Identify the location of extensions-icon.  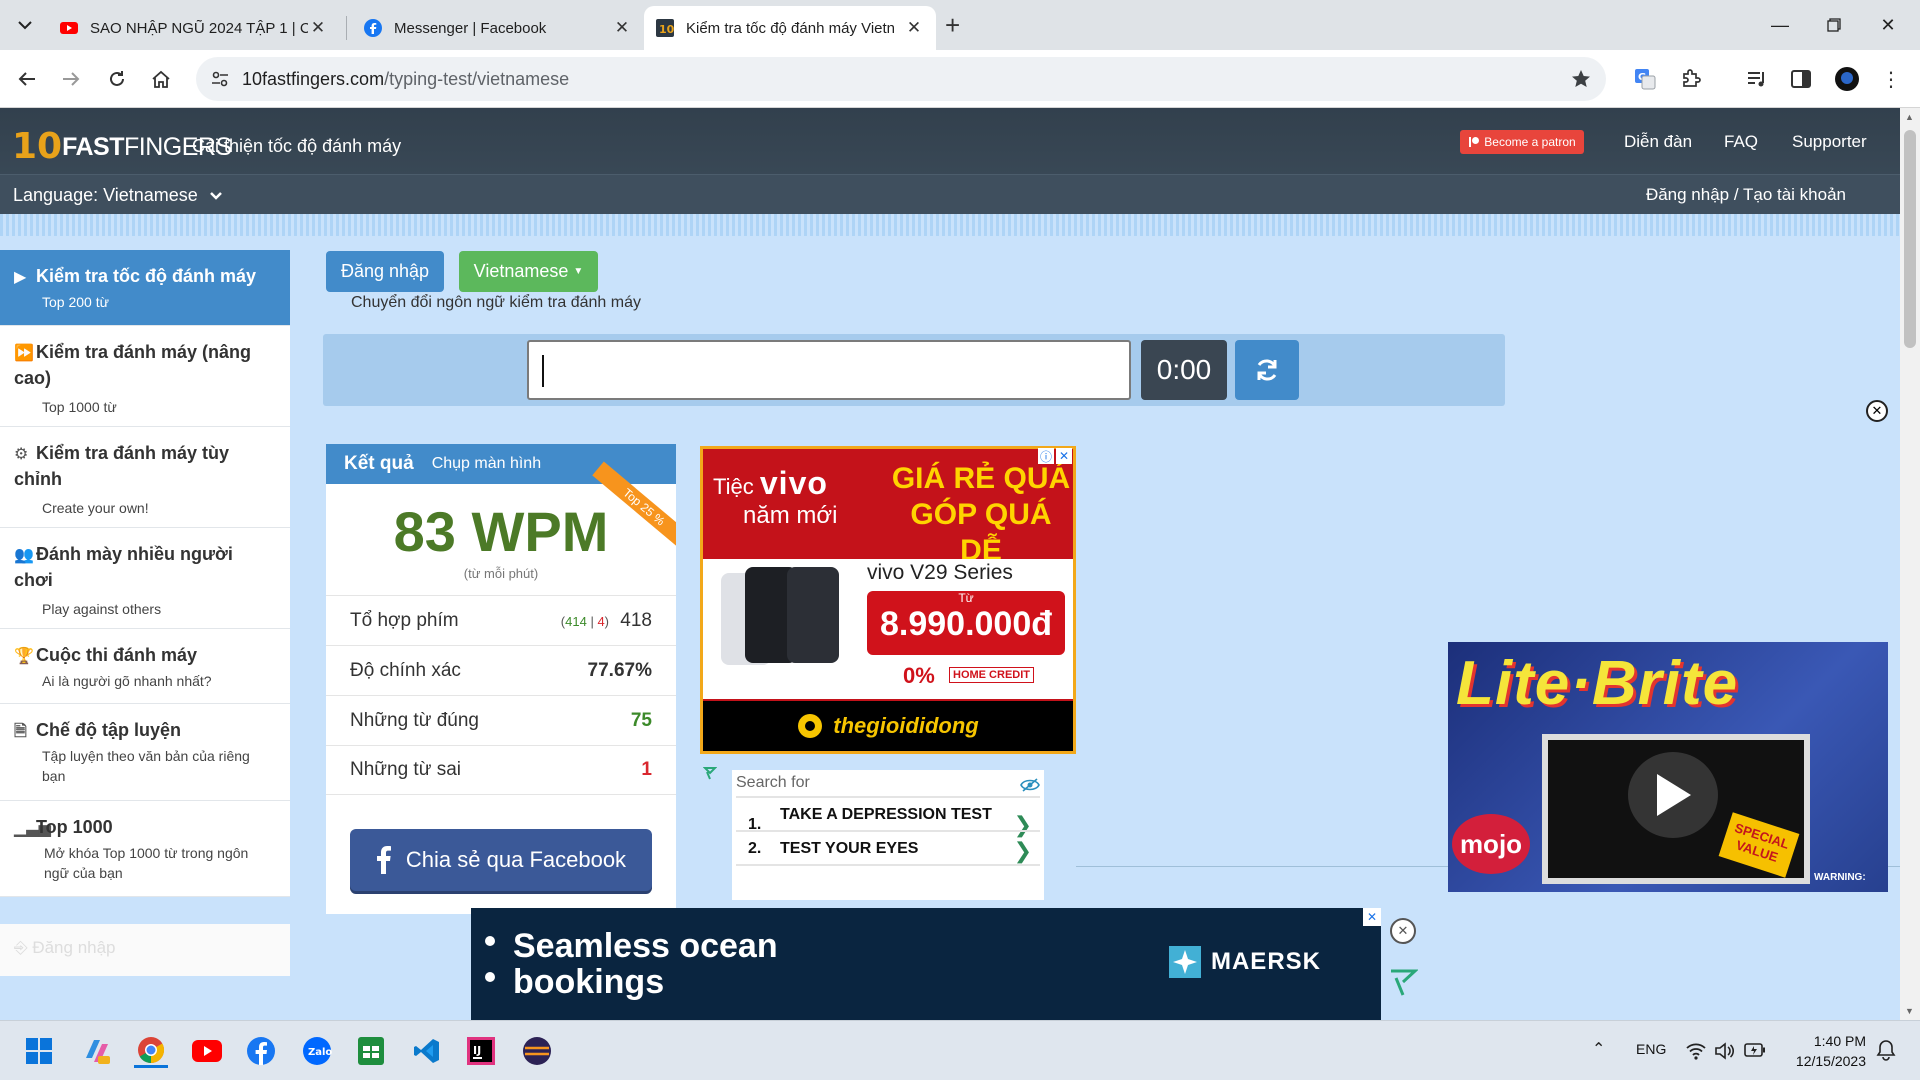
(1691, 79).